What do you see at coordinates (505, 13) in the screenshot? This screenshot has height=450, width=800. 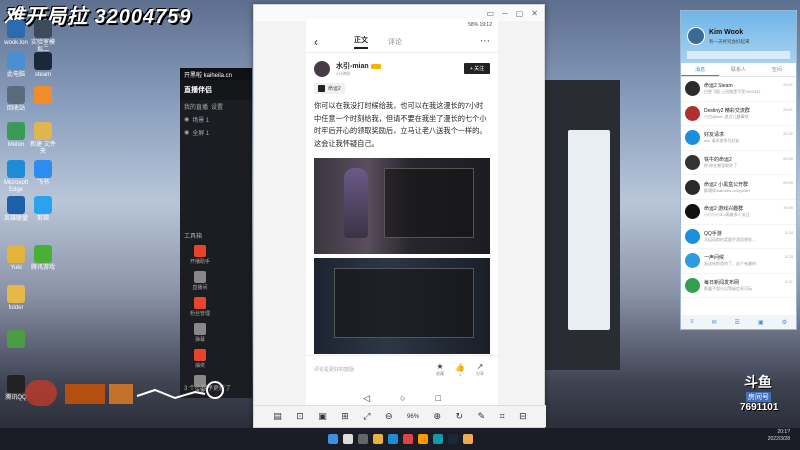 I see `minimize-button: ─` at bounding box center [505, 13].